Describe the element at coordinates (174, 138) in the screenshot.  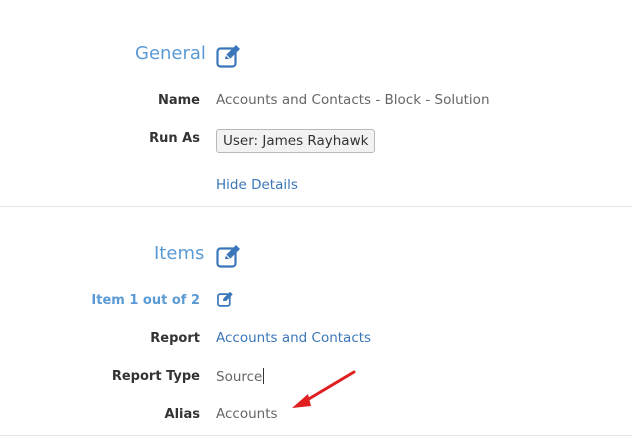
I see `run-as-label: Run As` at that location.